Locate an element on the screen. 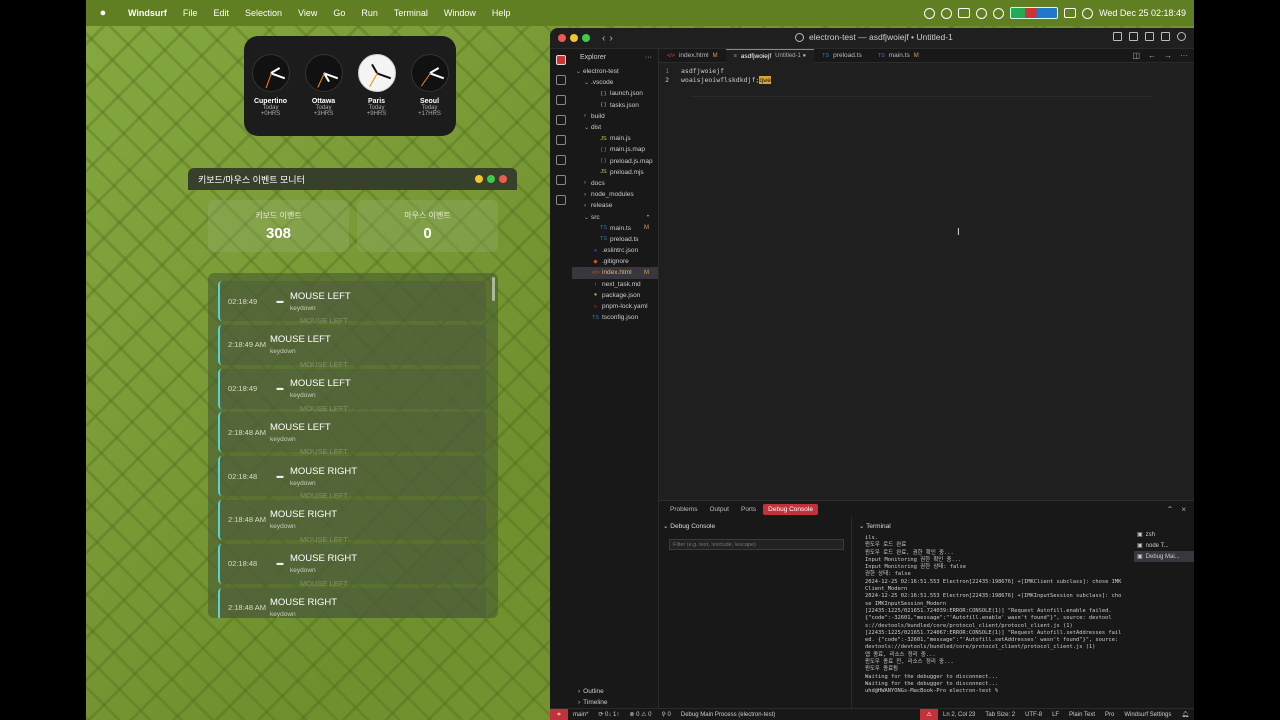 Image resolution: width=1280 pixels, height=720 pixels. tree-item-build: › build is located at coordinates (615, 116).